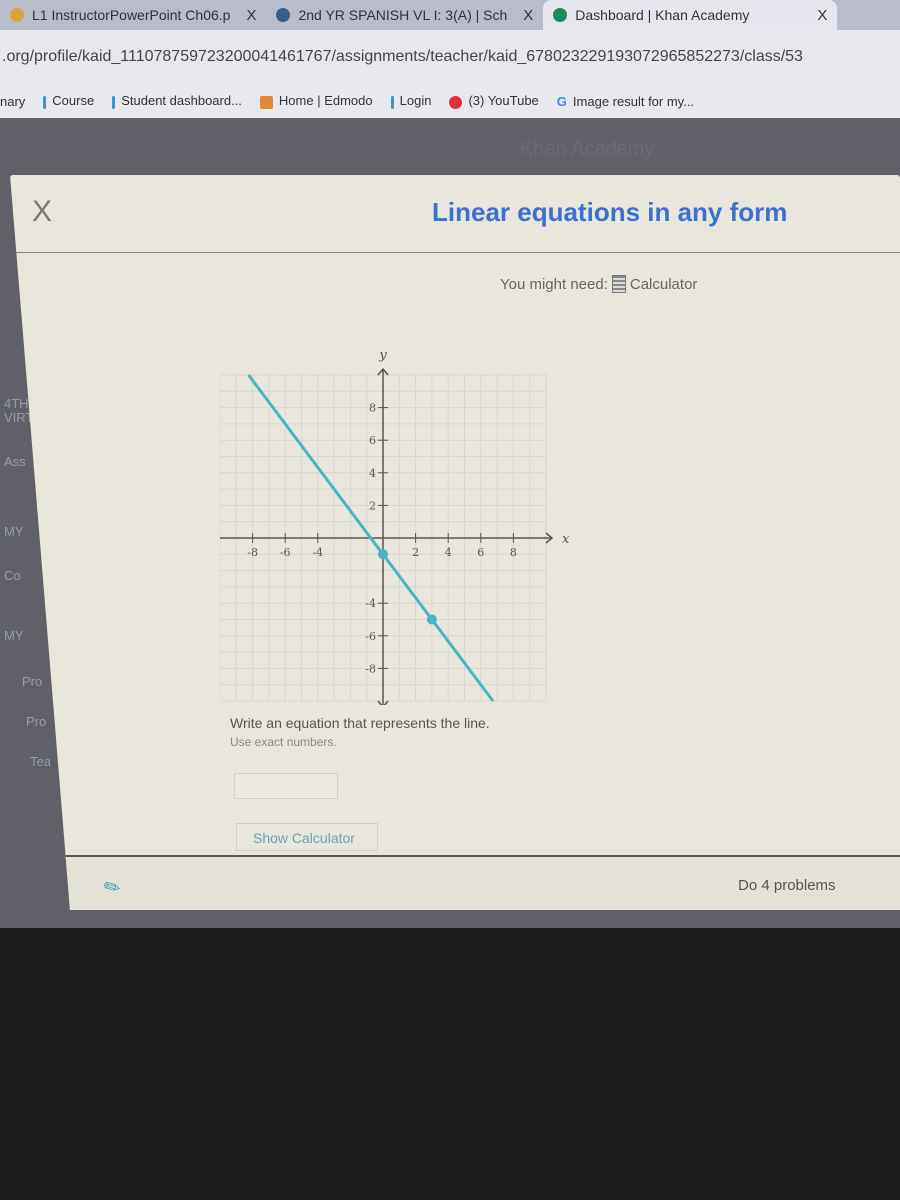 The image size is (900, 1200). I want to click on y-tick-label: -4, so click(370, 603).